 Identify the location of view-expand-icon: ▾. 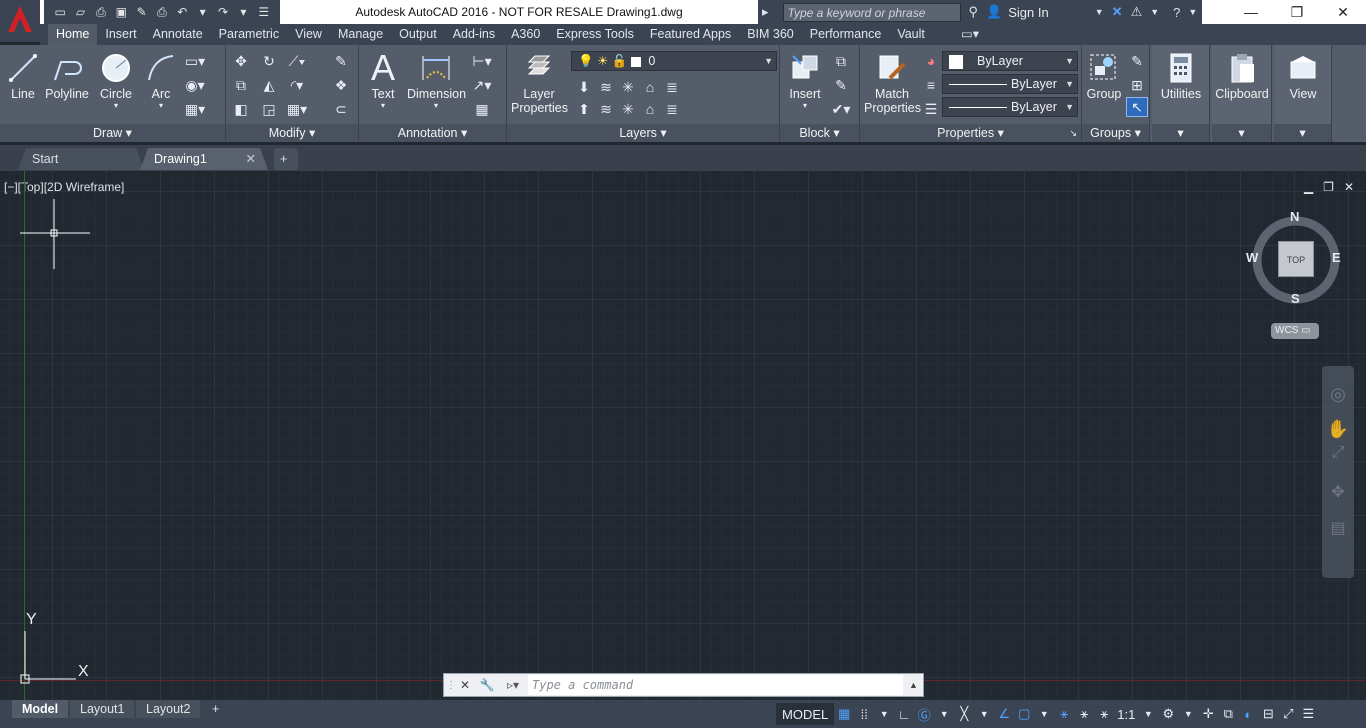
(1302, 133).